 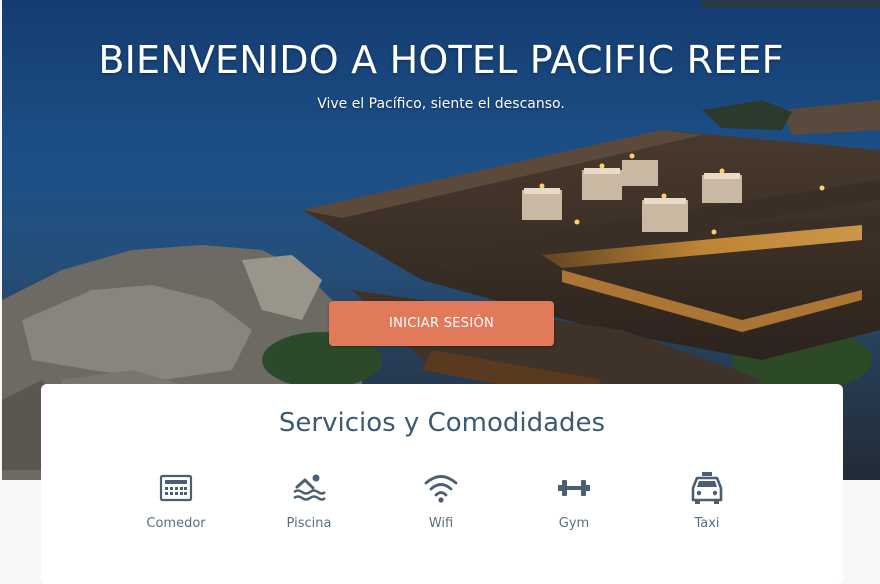 I want to click on service-label: Wifi, so click(x=441, y=523).